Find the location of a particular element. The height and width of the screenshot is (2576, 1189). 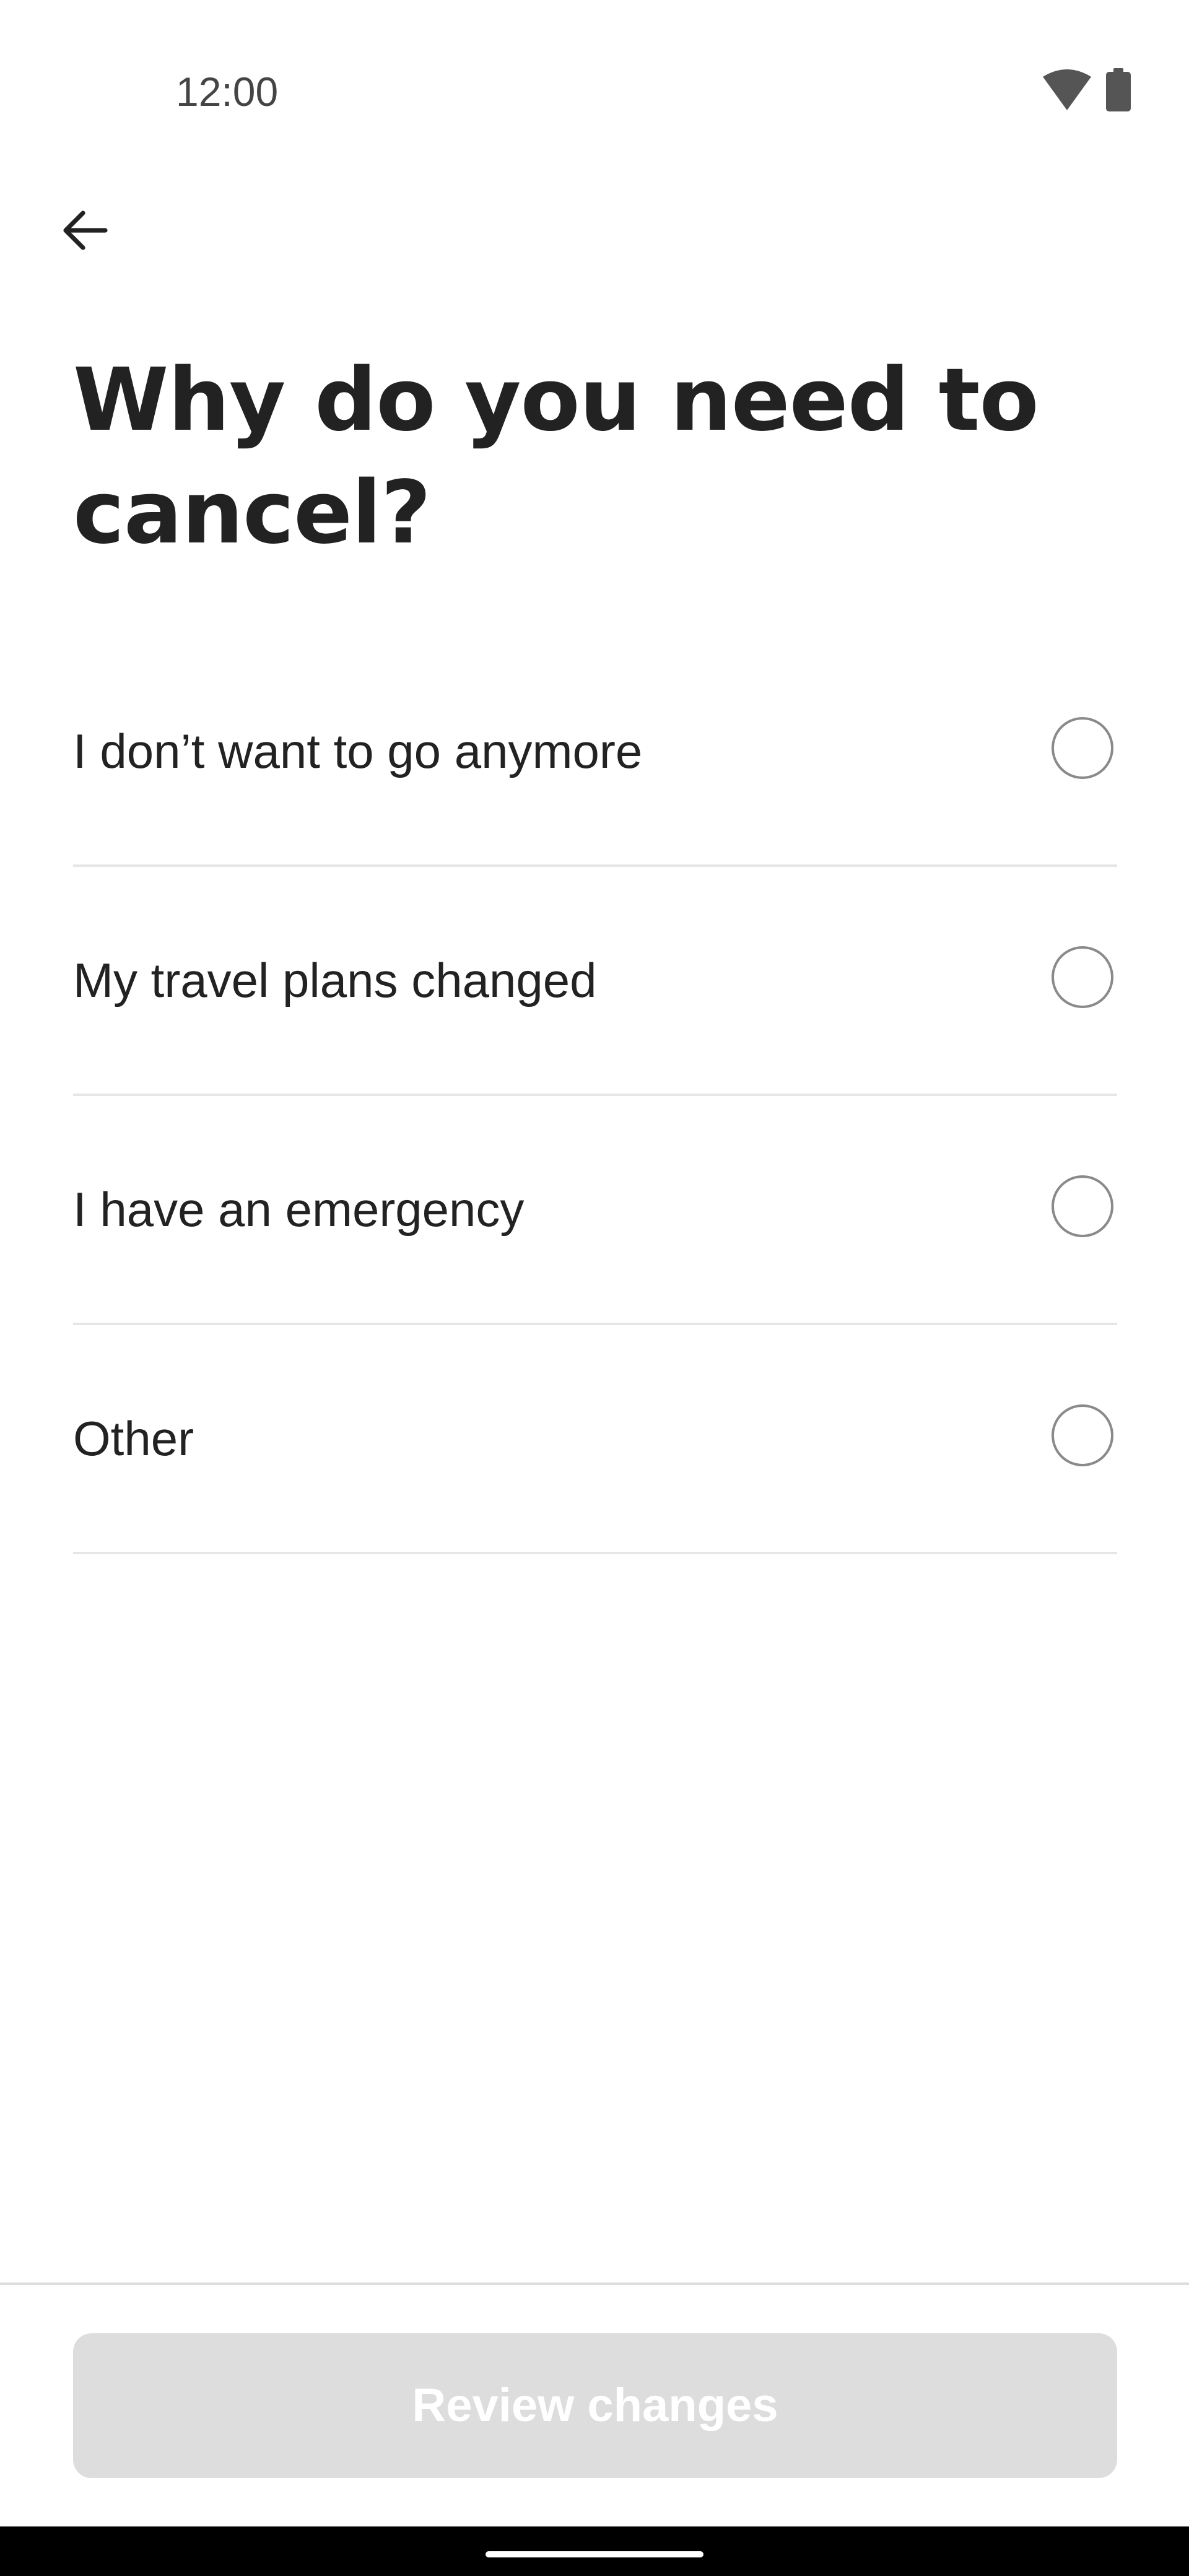

option-other: Other is located at coordinates (595, 1439).